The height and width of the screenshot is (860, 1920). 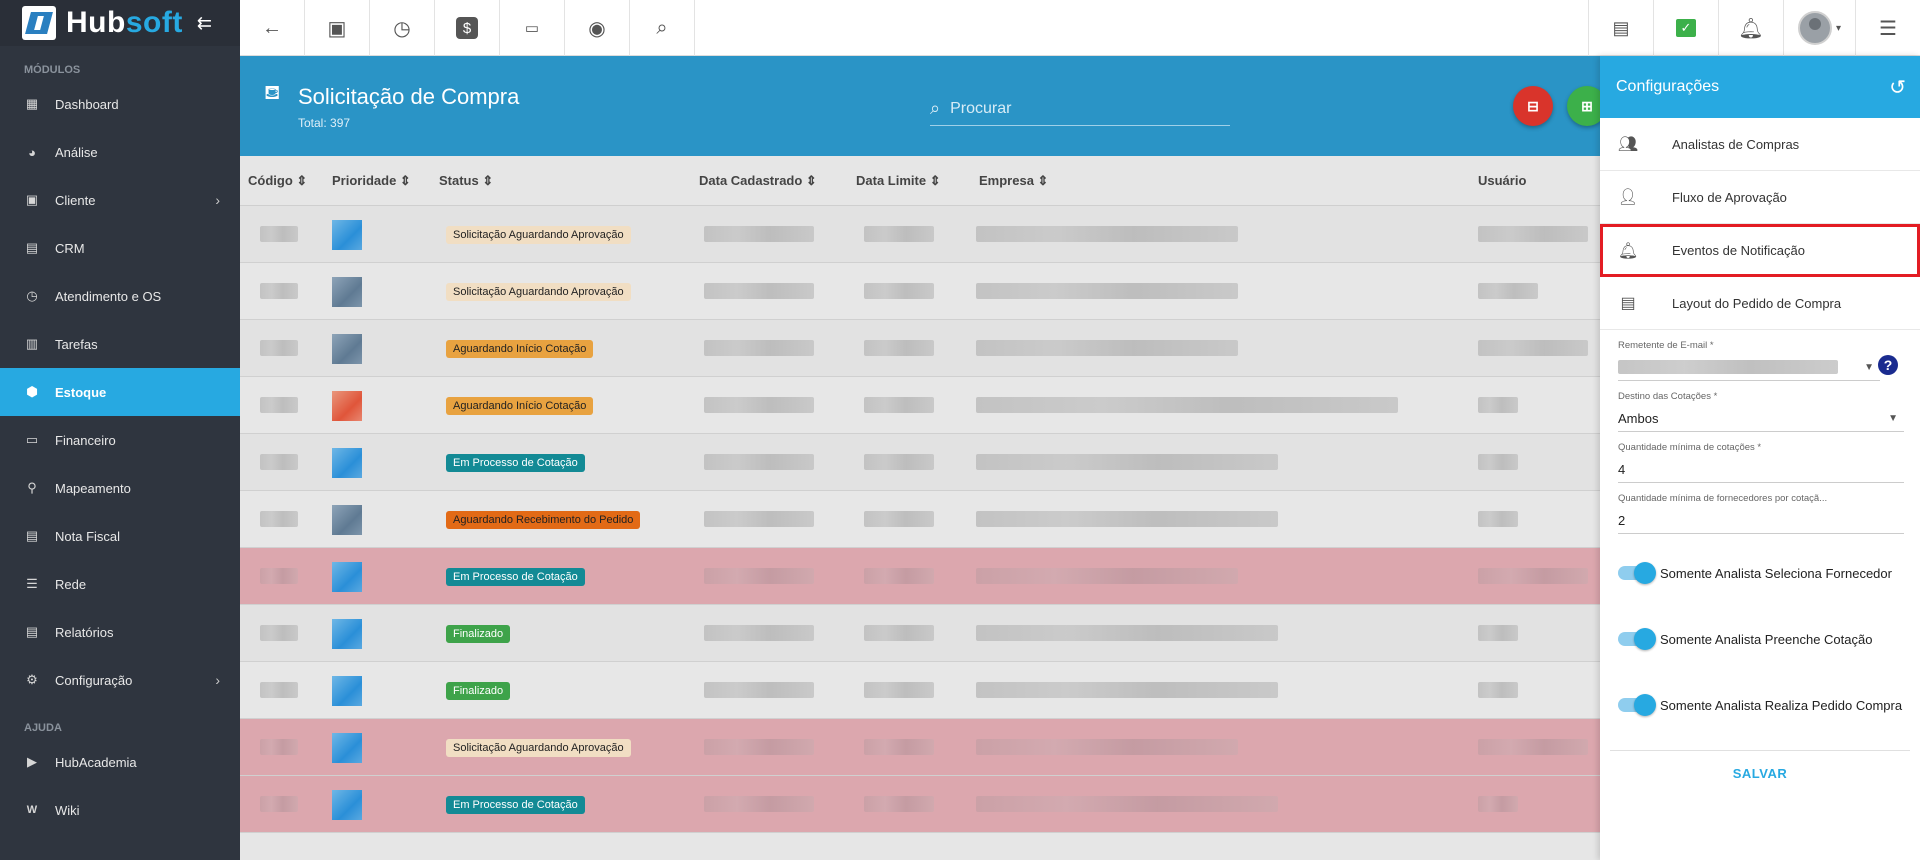 I want to click on search-input, so click(x=1070, y=108).